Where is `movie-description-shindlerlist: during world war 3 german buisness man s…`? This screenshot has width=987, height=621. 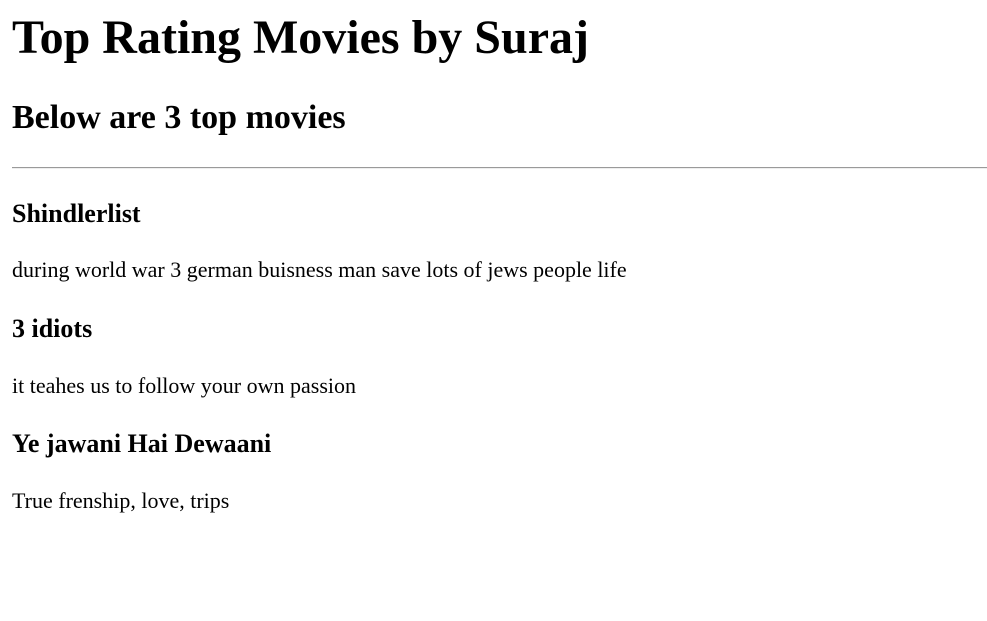 movie-description-shindlerlist: during world war 3 german buisness man s… is located at coordinates (319, 269).